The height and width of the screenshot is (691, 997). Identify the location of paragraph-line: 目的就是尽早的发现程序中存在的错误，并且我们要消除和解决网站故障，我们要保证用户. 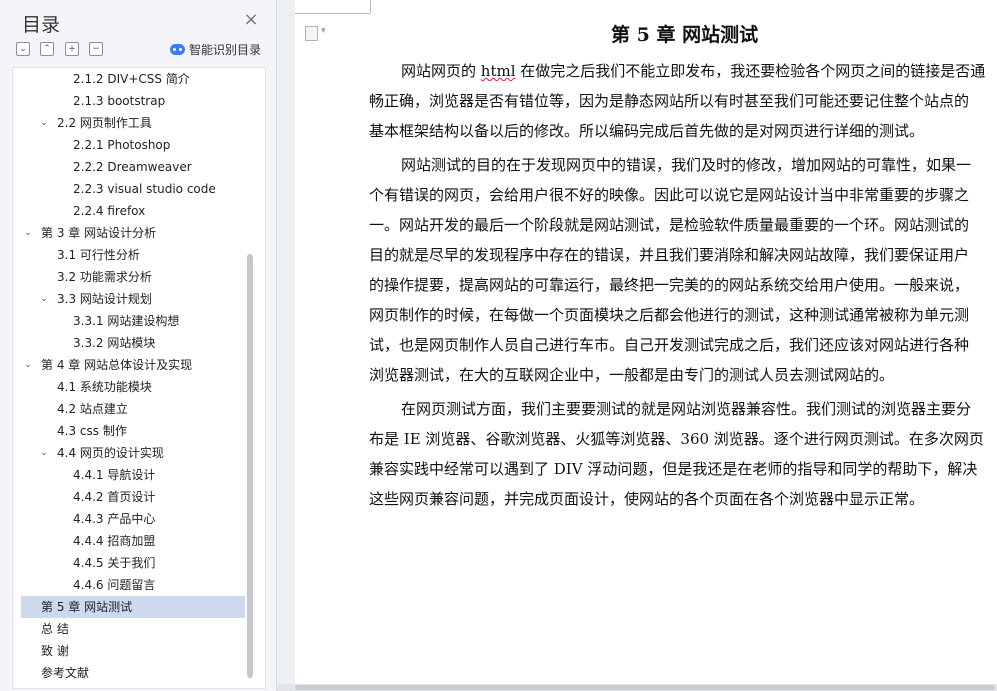
(669, 255).